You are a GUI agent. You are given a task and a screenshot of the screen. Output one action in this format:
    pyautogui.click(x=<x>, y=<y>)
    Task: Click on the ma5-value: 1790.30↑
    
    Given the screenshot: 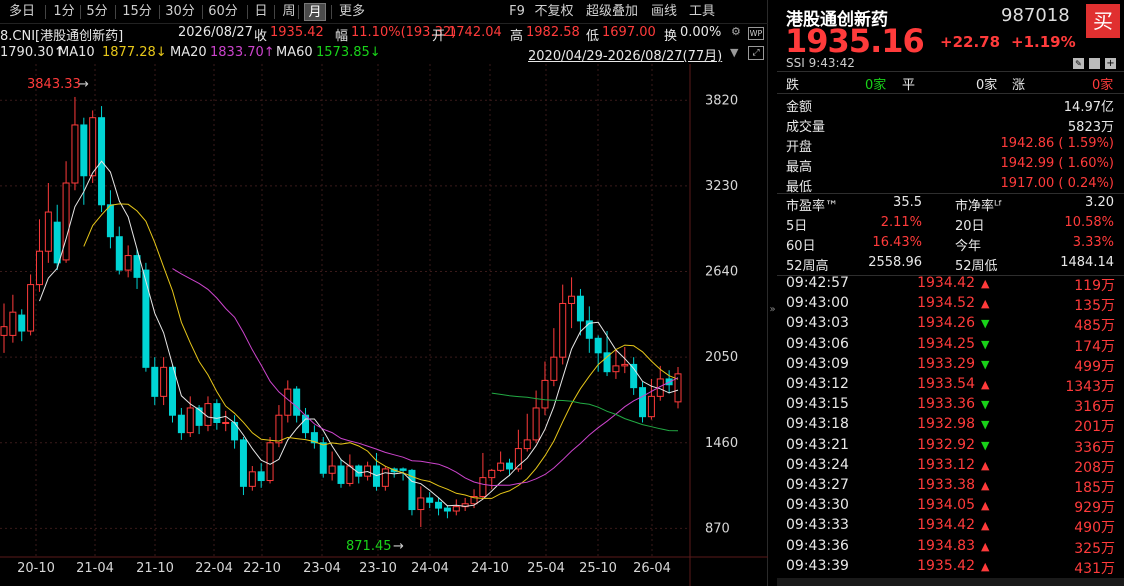 What is the action you would take?
    pyautogui.click(x=32, y=52)
    